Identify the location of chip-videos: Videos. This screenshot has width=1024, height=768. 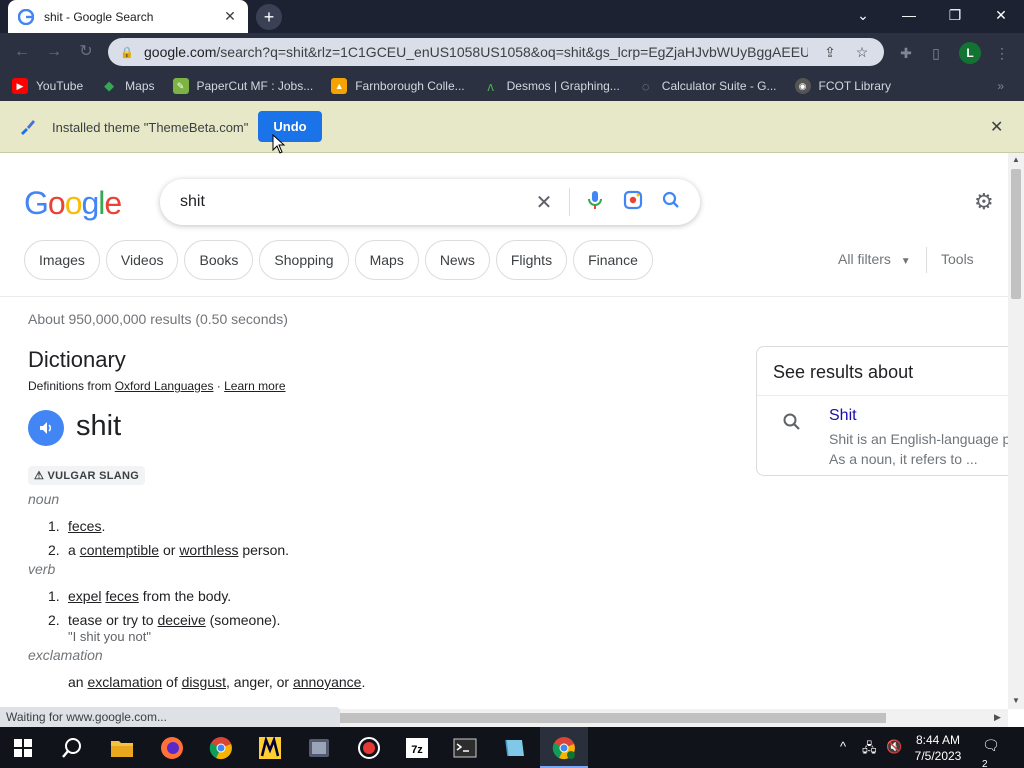
(142, 260).